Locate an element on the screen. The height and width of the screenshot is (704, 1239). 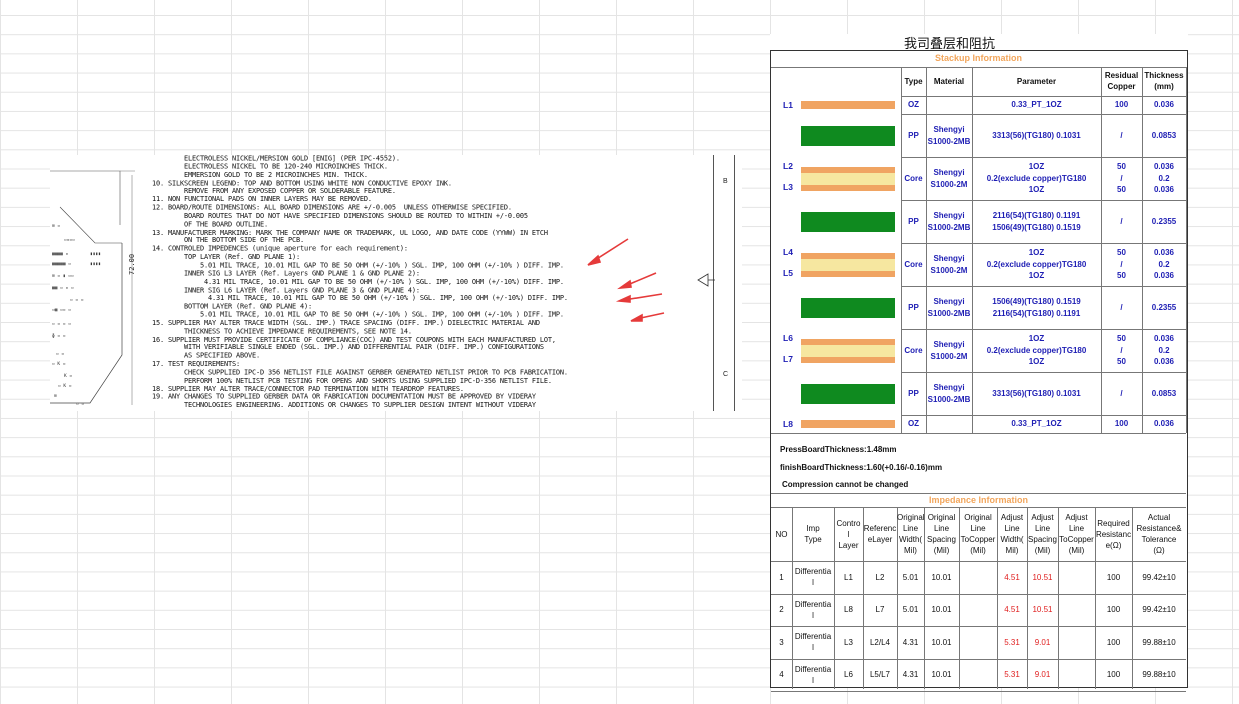
impedance-cell-aw: 5.31 is located at coordinates (1012, 675).